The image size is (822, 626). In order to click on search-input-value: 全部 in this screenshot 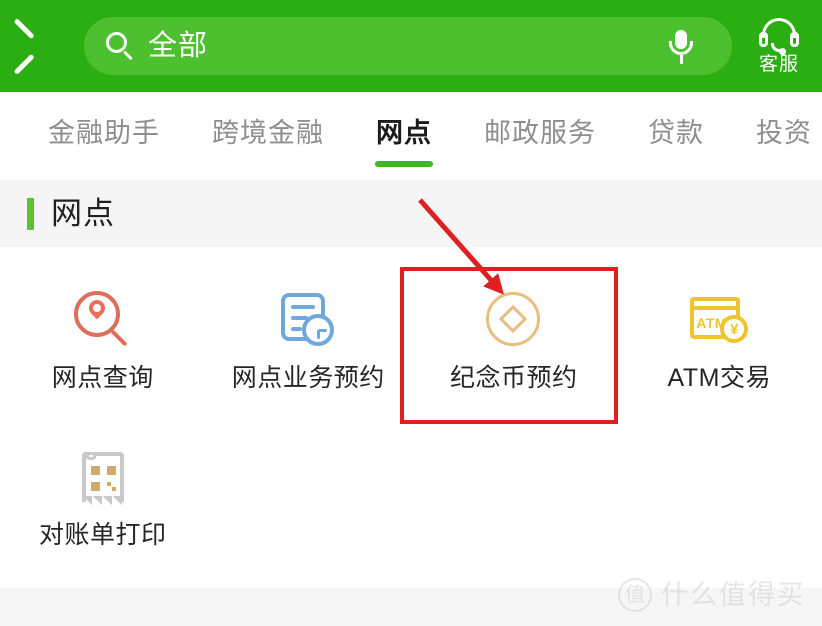, I will do `click(178, 45)`.